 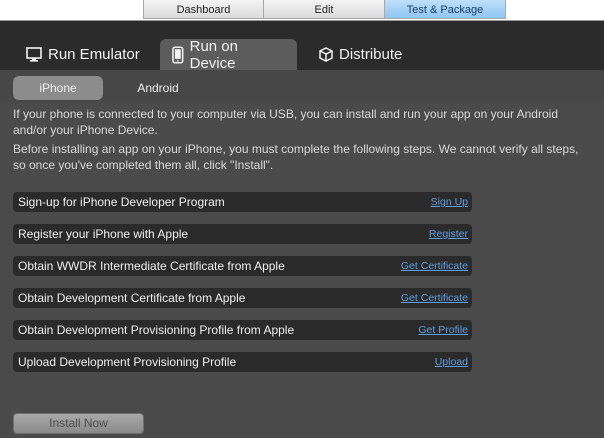 I want to click on phone-icon, so click(x=178, y=54).